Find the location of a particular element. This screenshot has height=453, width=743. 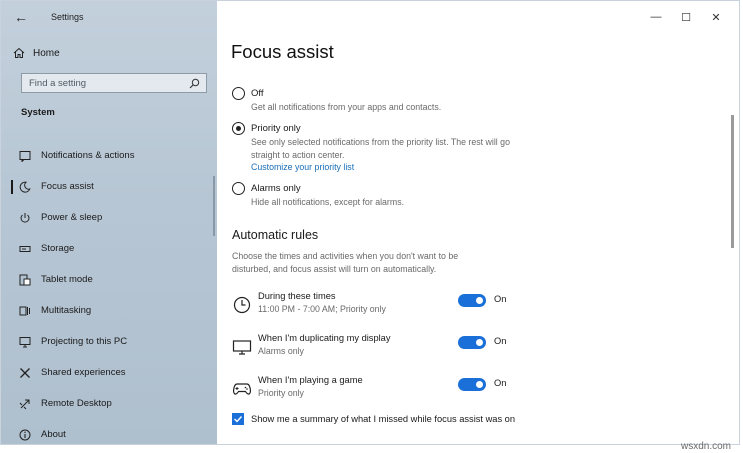

minimize-button: — is located at coordinates (656, 17).